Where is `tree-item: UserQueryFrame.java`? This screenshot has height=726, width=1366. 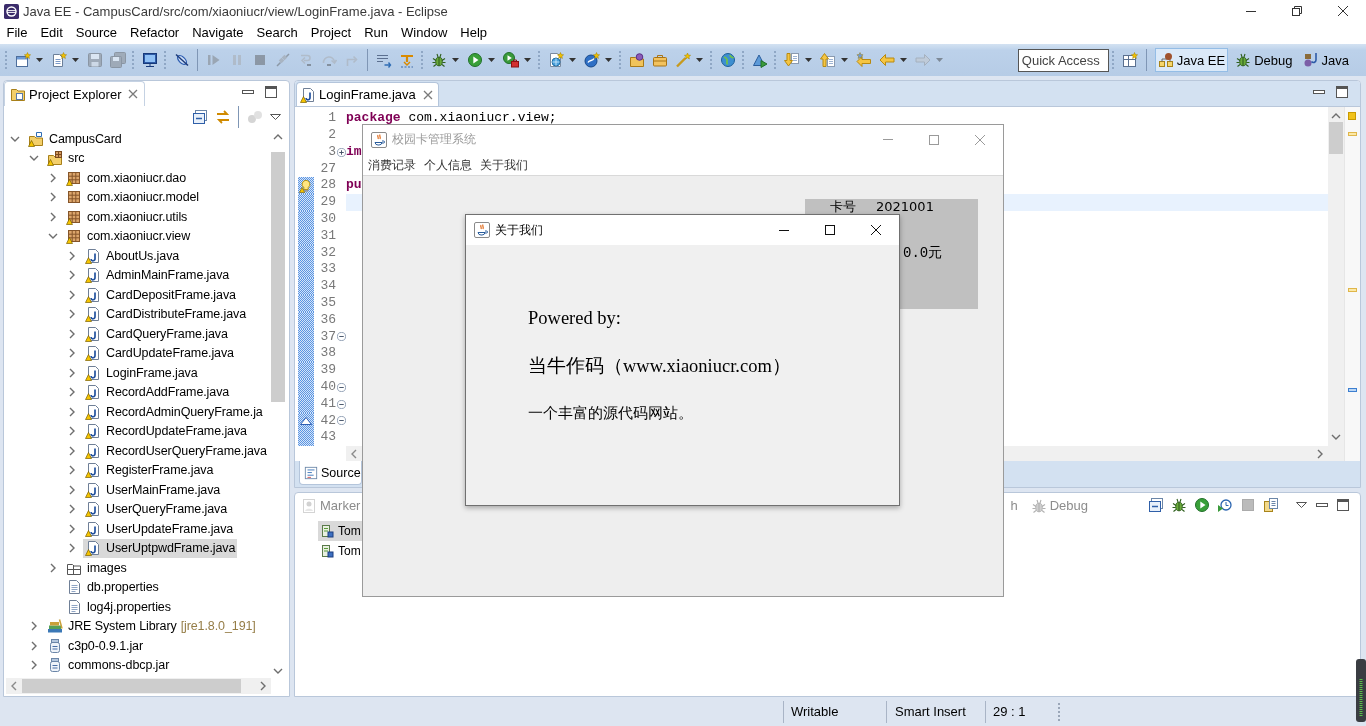 tree-item: UserQueryFrame.java is located at coordinates (156, 509).